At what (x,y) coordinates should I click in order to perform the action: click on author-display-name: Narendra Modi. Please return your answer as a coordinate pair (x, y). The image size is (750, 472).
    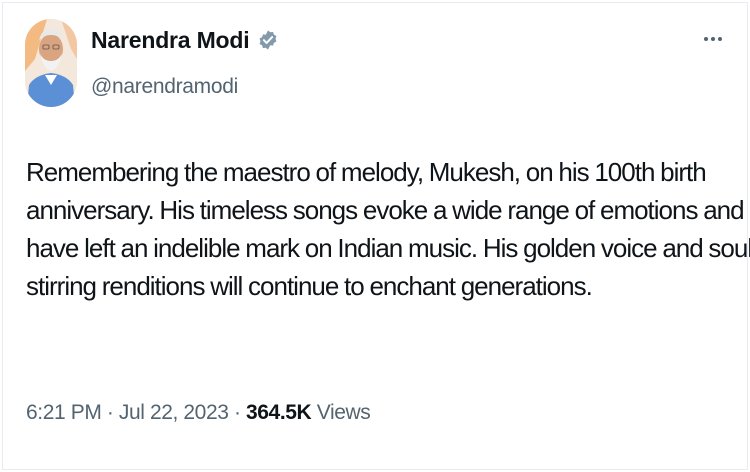
    Looking at the image, I should click on (170, 40).